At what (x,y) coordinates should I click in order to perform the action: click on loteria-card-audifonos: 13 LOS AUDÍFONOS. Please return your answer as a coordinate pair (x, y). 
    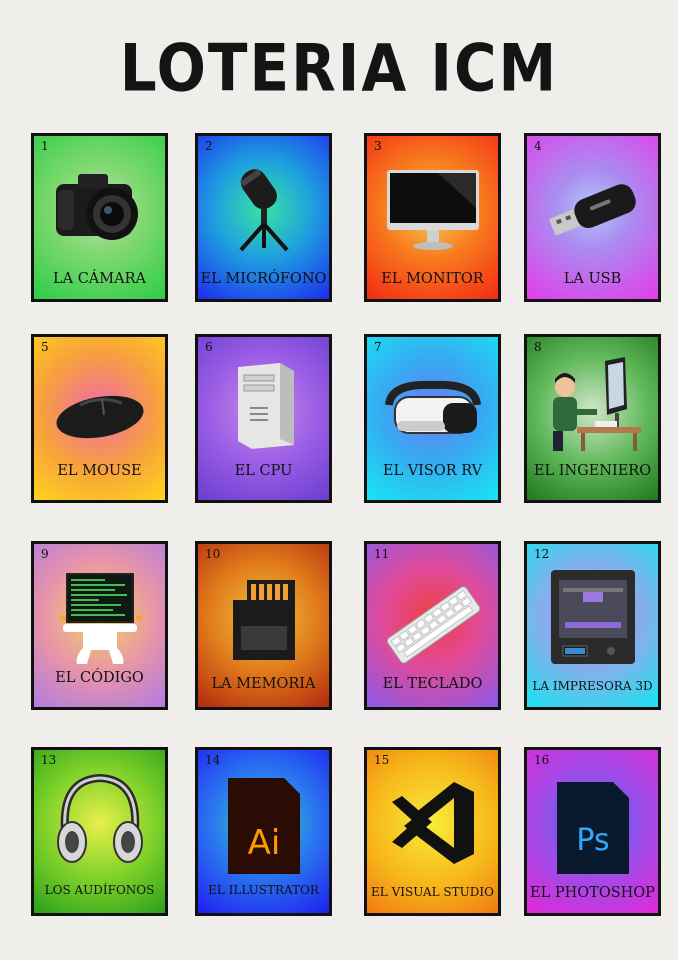
    Looking at the image, I should click on (99, 831).